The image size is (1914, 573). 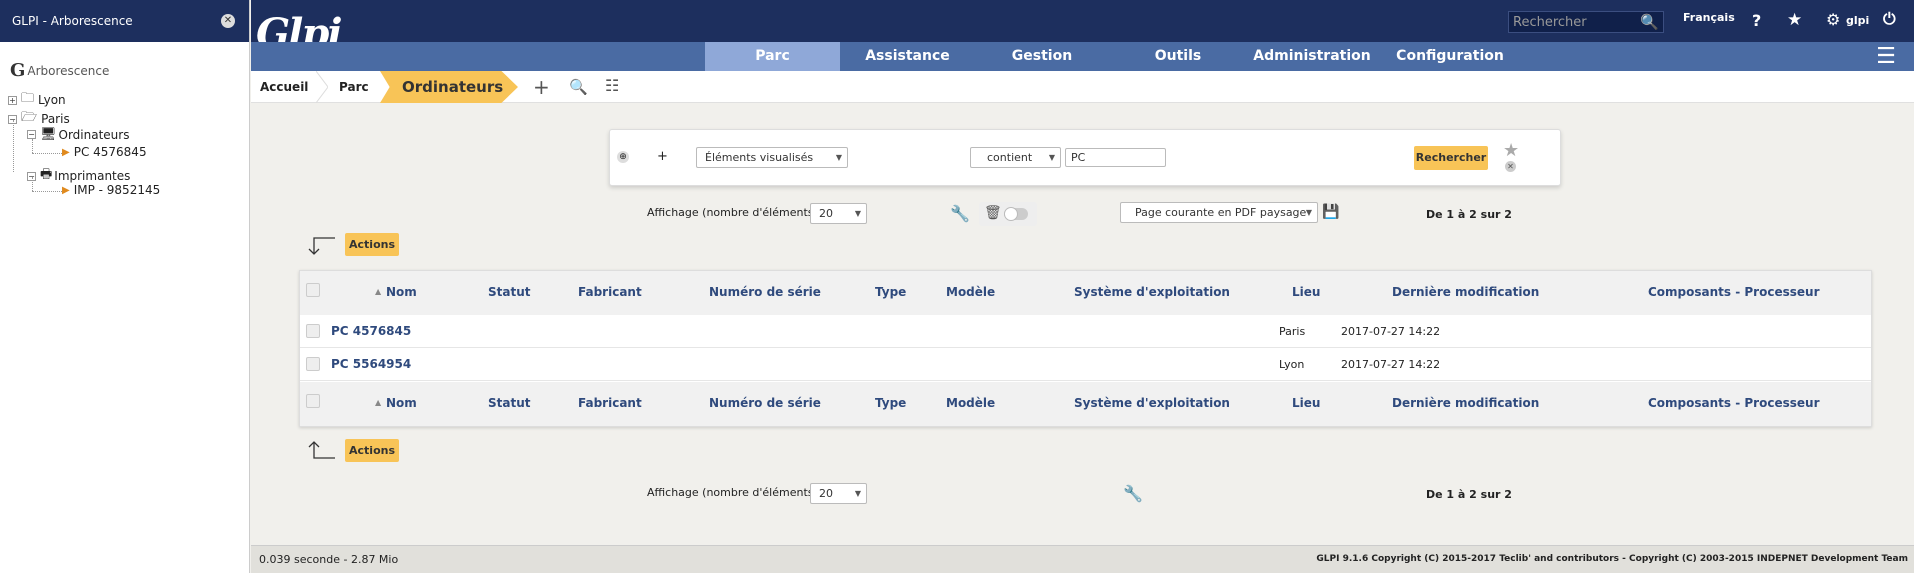 What do you see at coordinates (1292, 331) in the screenshot?
I see `row-lieu: Paris` at bounding box center [1292, 331].